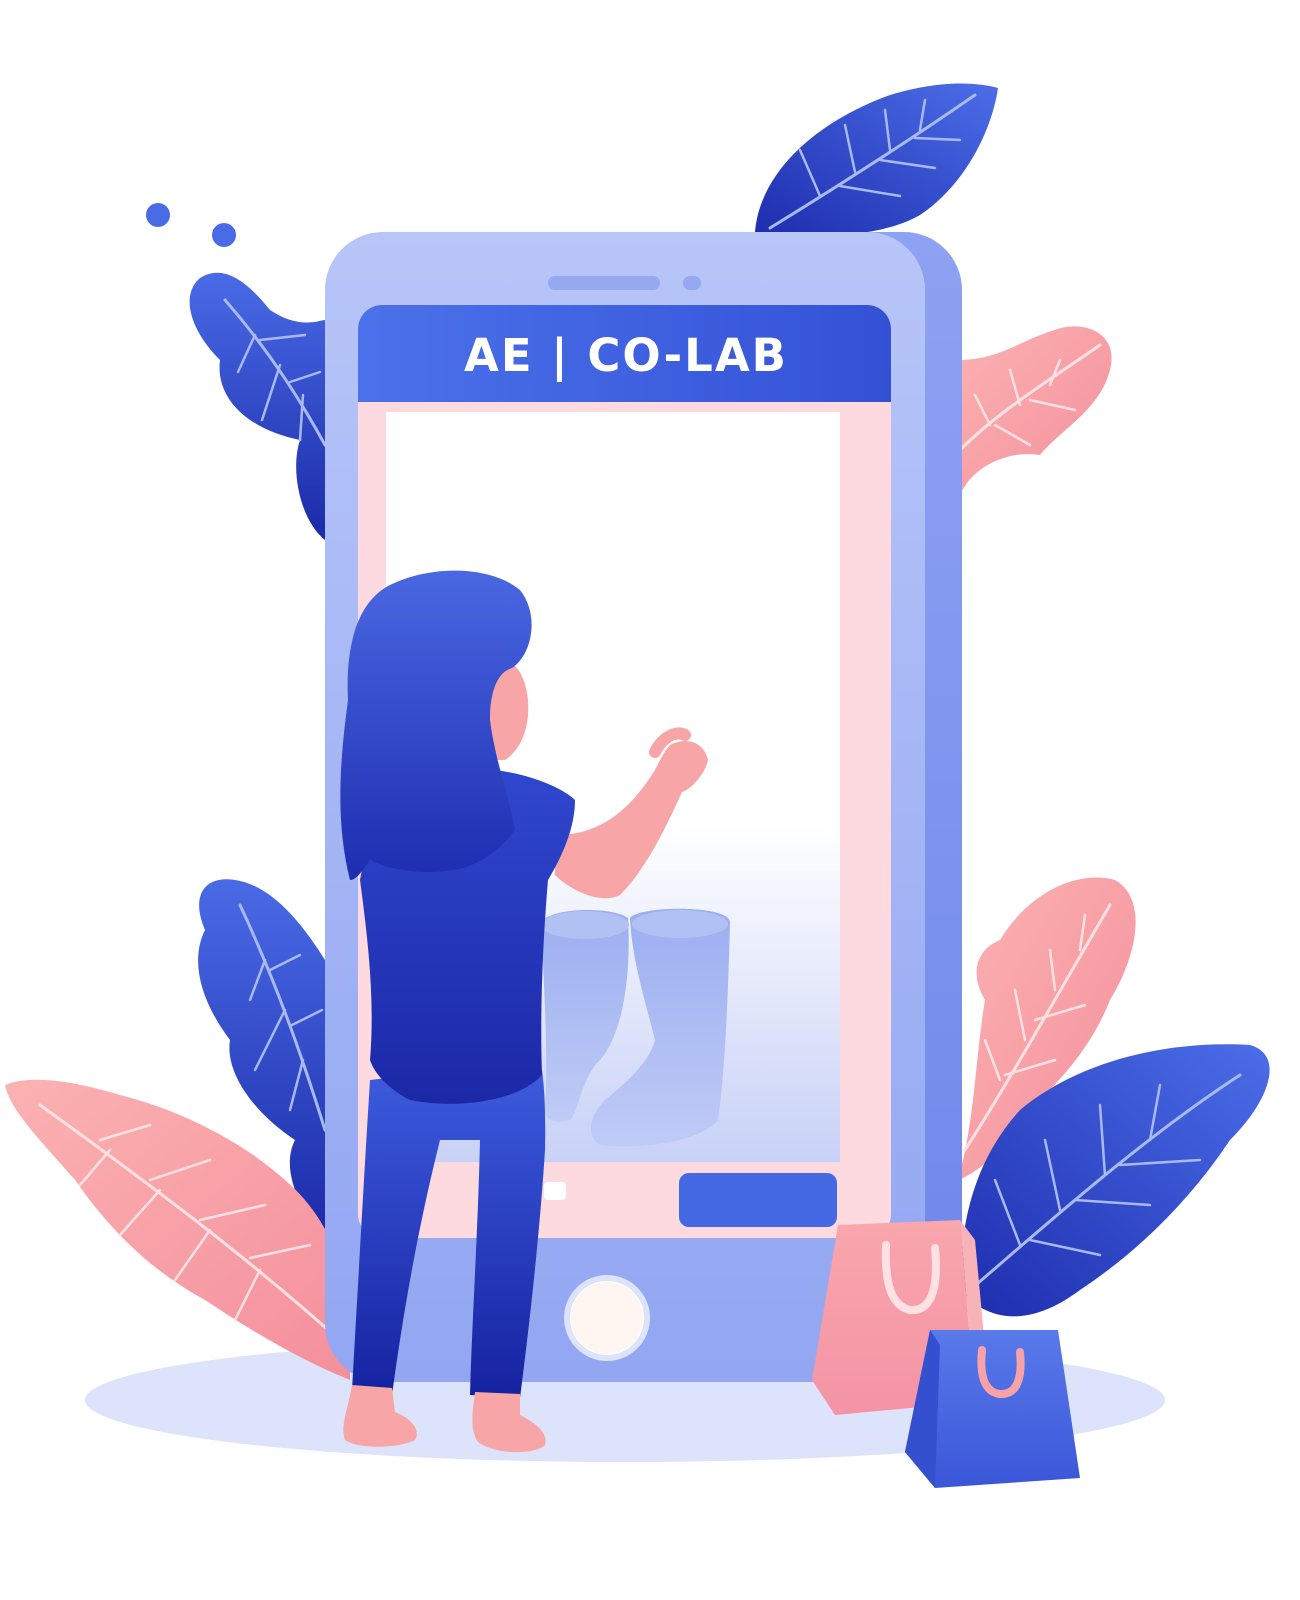 The width and height of the screenshot is (1300, 1600). Describe the element at coordinates (992, 1409) in the screenshot. I see `shopping-bag-blue` at that location.